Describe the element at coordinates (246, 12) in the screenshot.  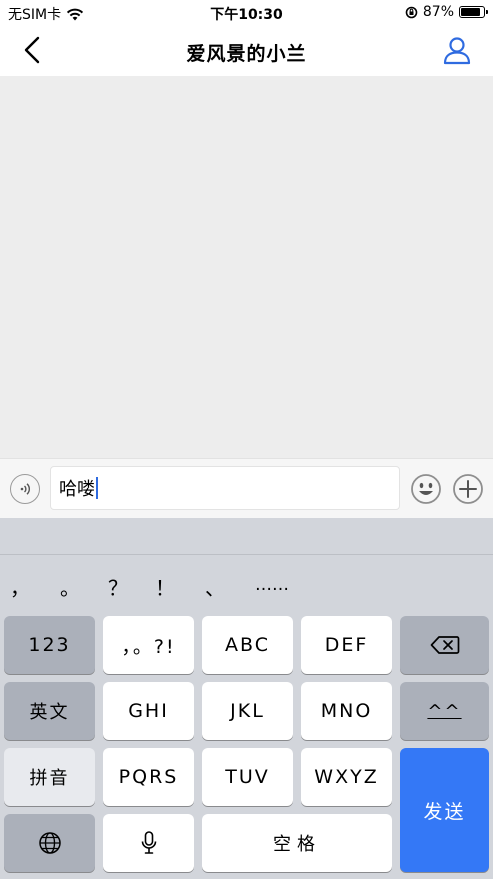
I see `status-bar: 无SIM卡 下午10:30 87%` at that location.